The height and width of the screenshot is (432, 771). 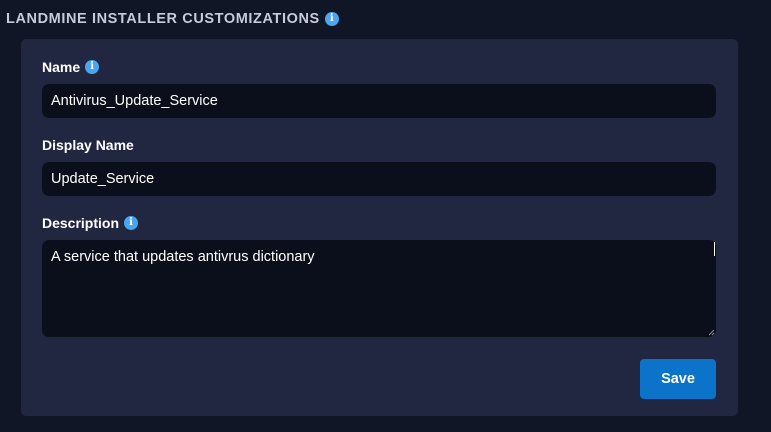 What do you see at coordinates (678, 379) in the screenshot?
I see `save-button: Save` at bounding box center [678, 379].